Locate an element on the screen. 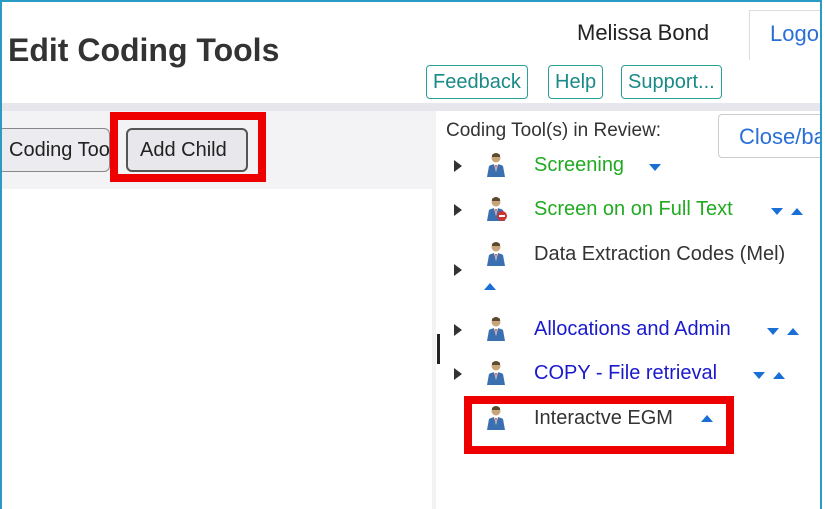 The image size is (825, 509). page-title: Edit Coding Tools is located at coordinates (144, 50).